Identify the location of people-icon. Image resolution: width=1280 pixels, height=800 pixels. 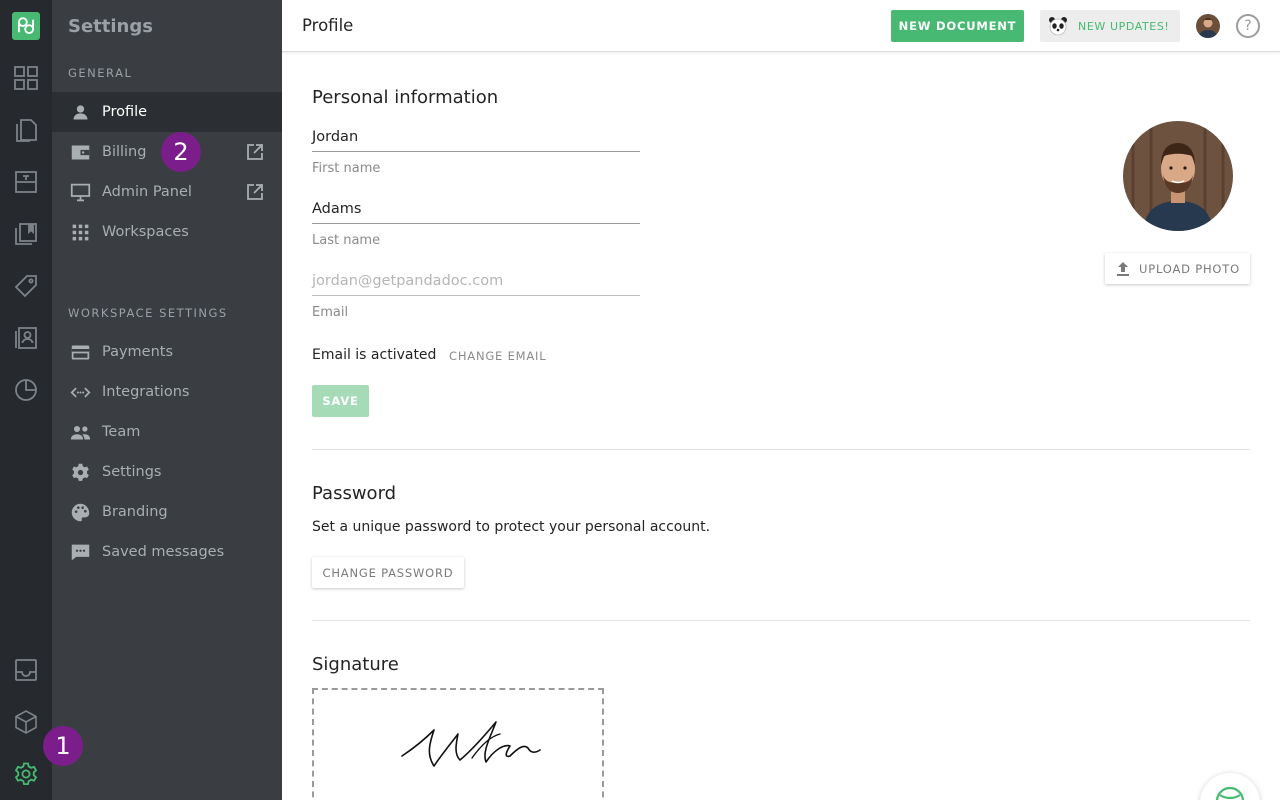
(80, 432).